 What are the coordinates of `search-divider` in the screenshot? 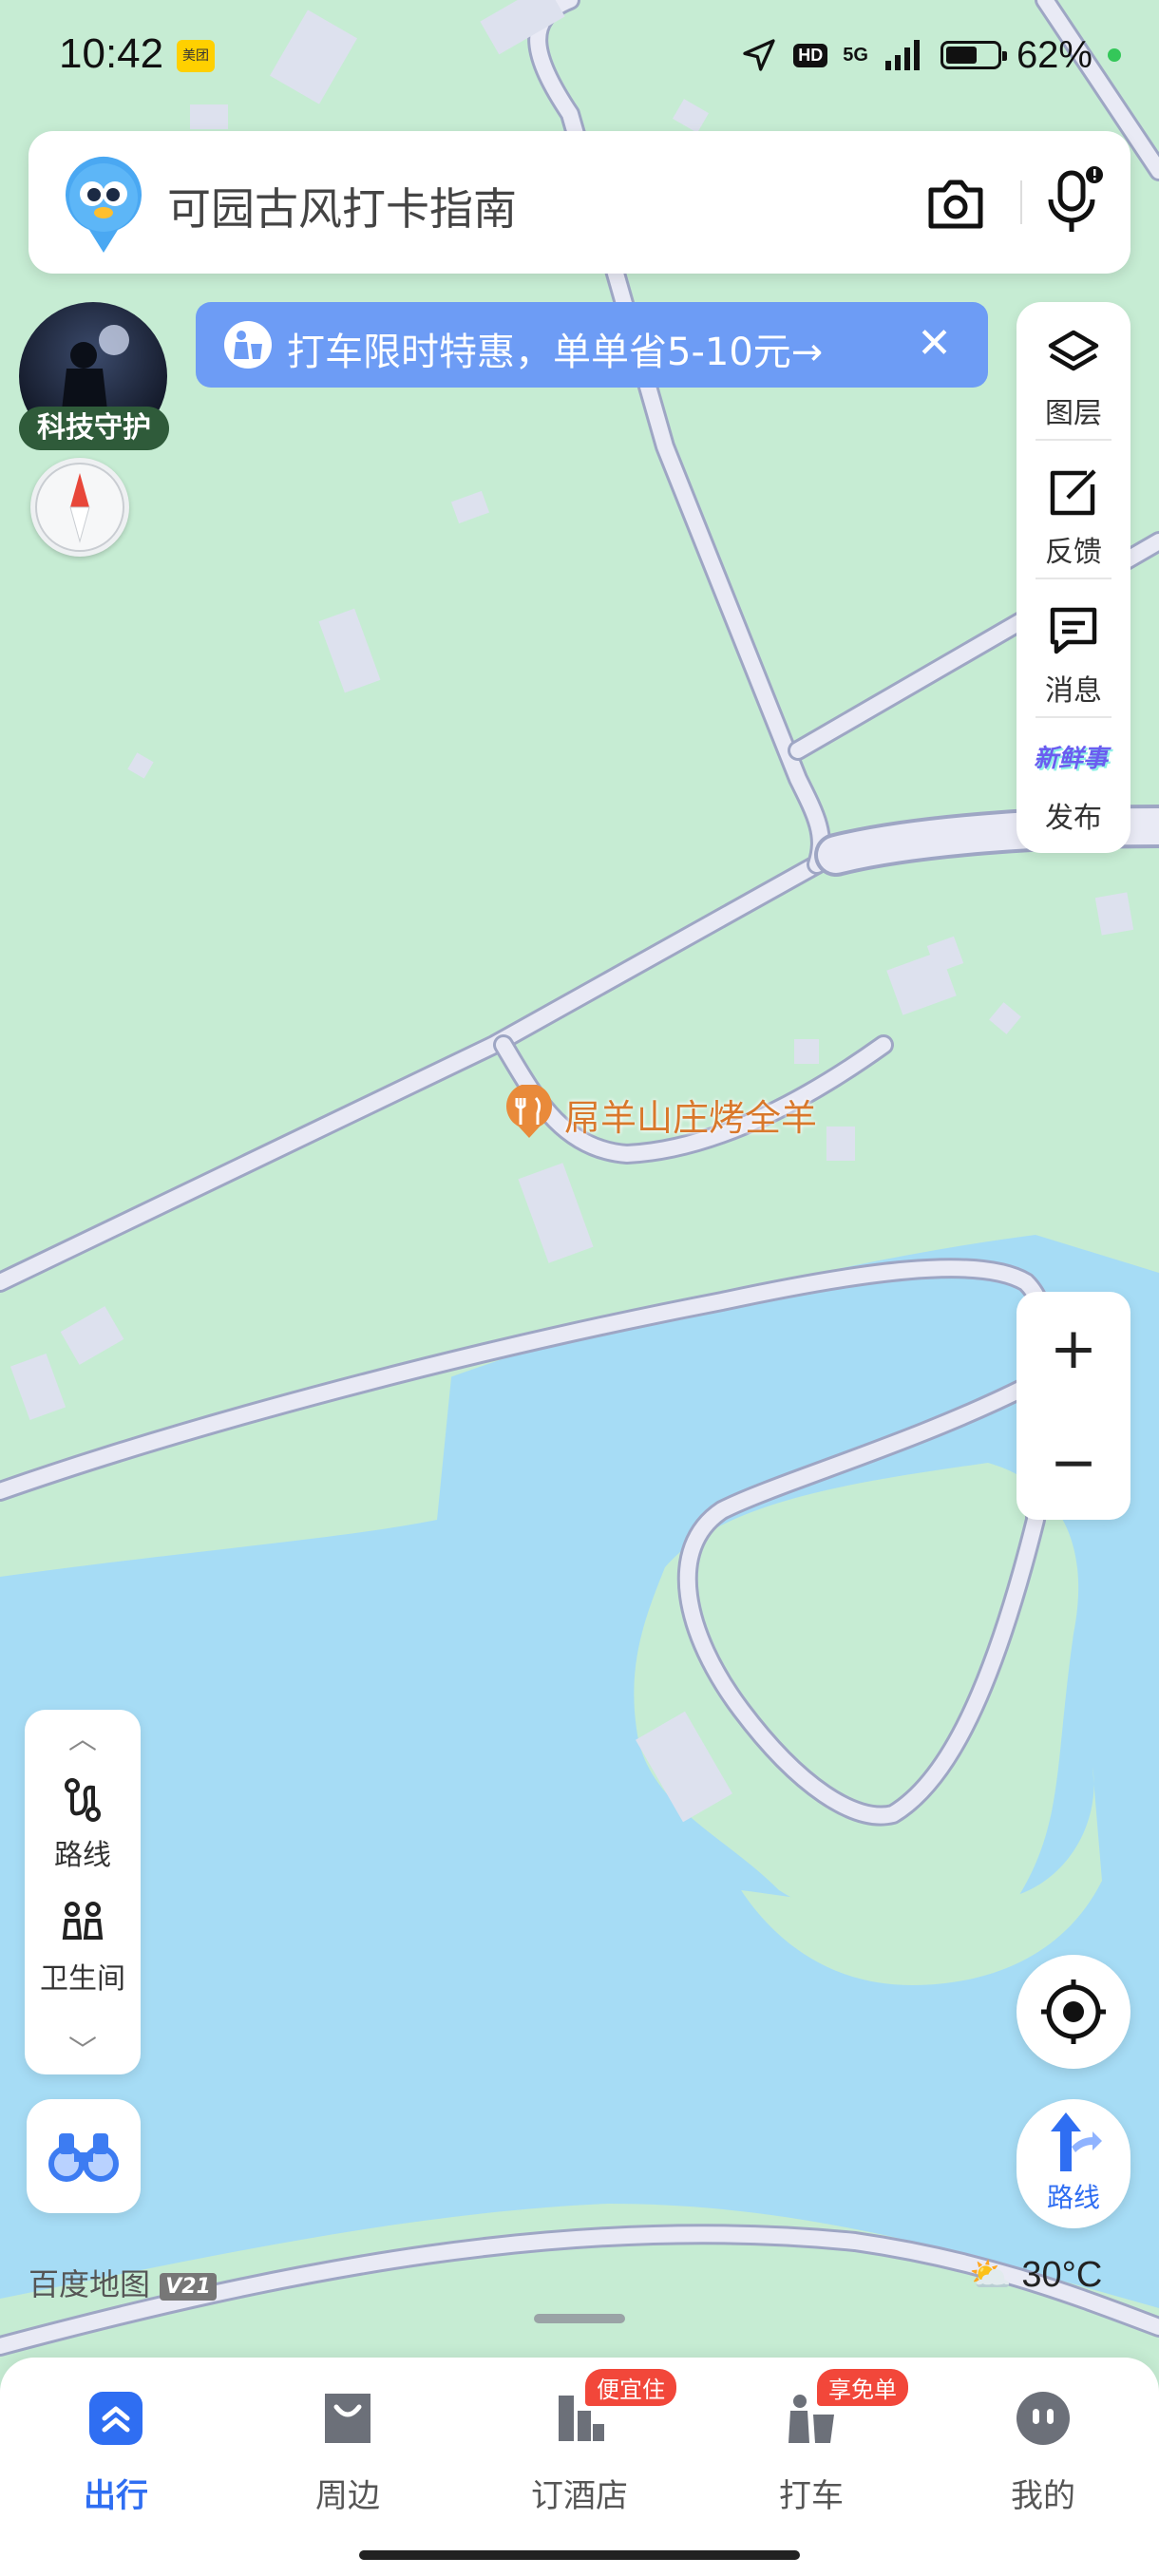 It's located at (1021, 202).